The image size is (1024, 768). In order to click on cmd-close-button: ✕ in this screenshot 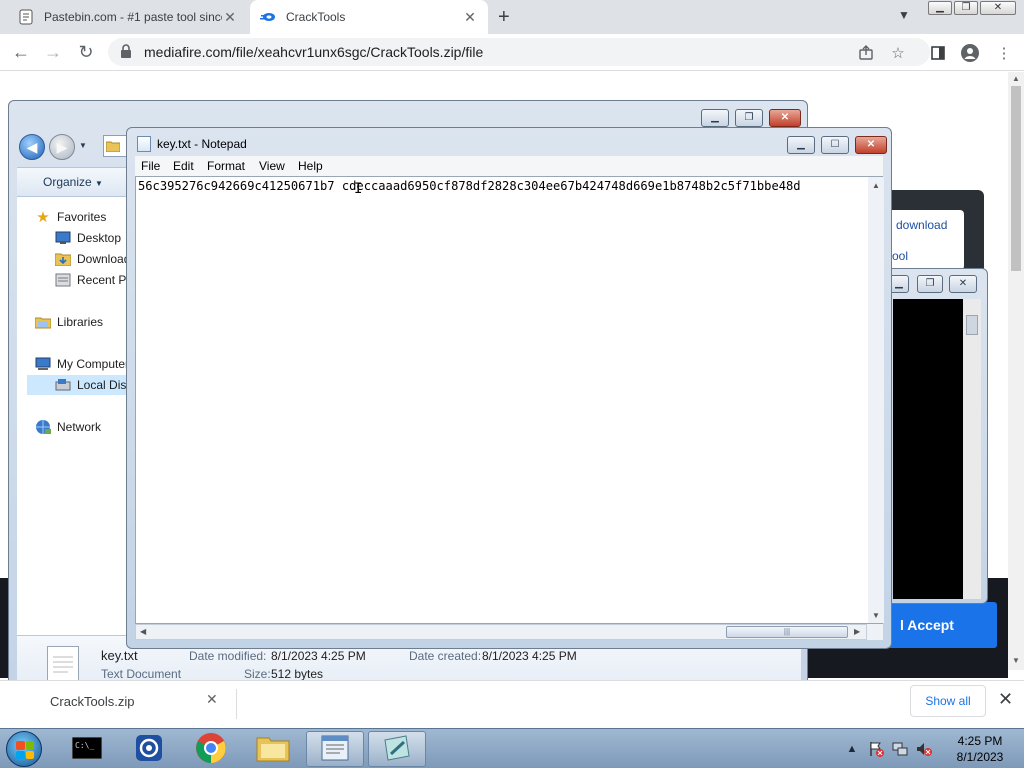, I will do `click(963, 284)`.